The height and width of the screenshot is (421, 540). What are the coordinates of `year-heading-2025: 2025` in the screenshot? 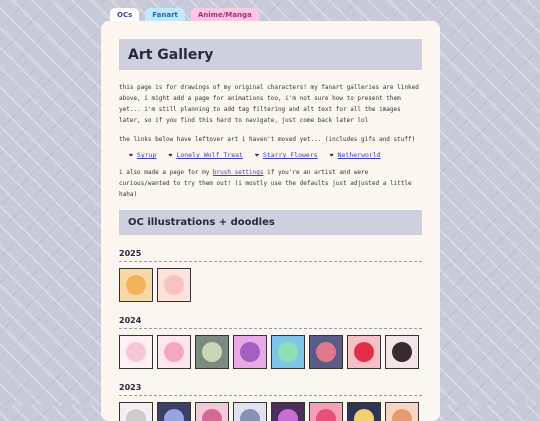 It's located at (270, 255).